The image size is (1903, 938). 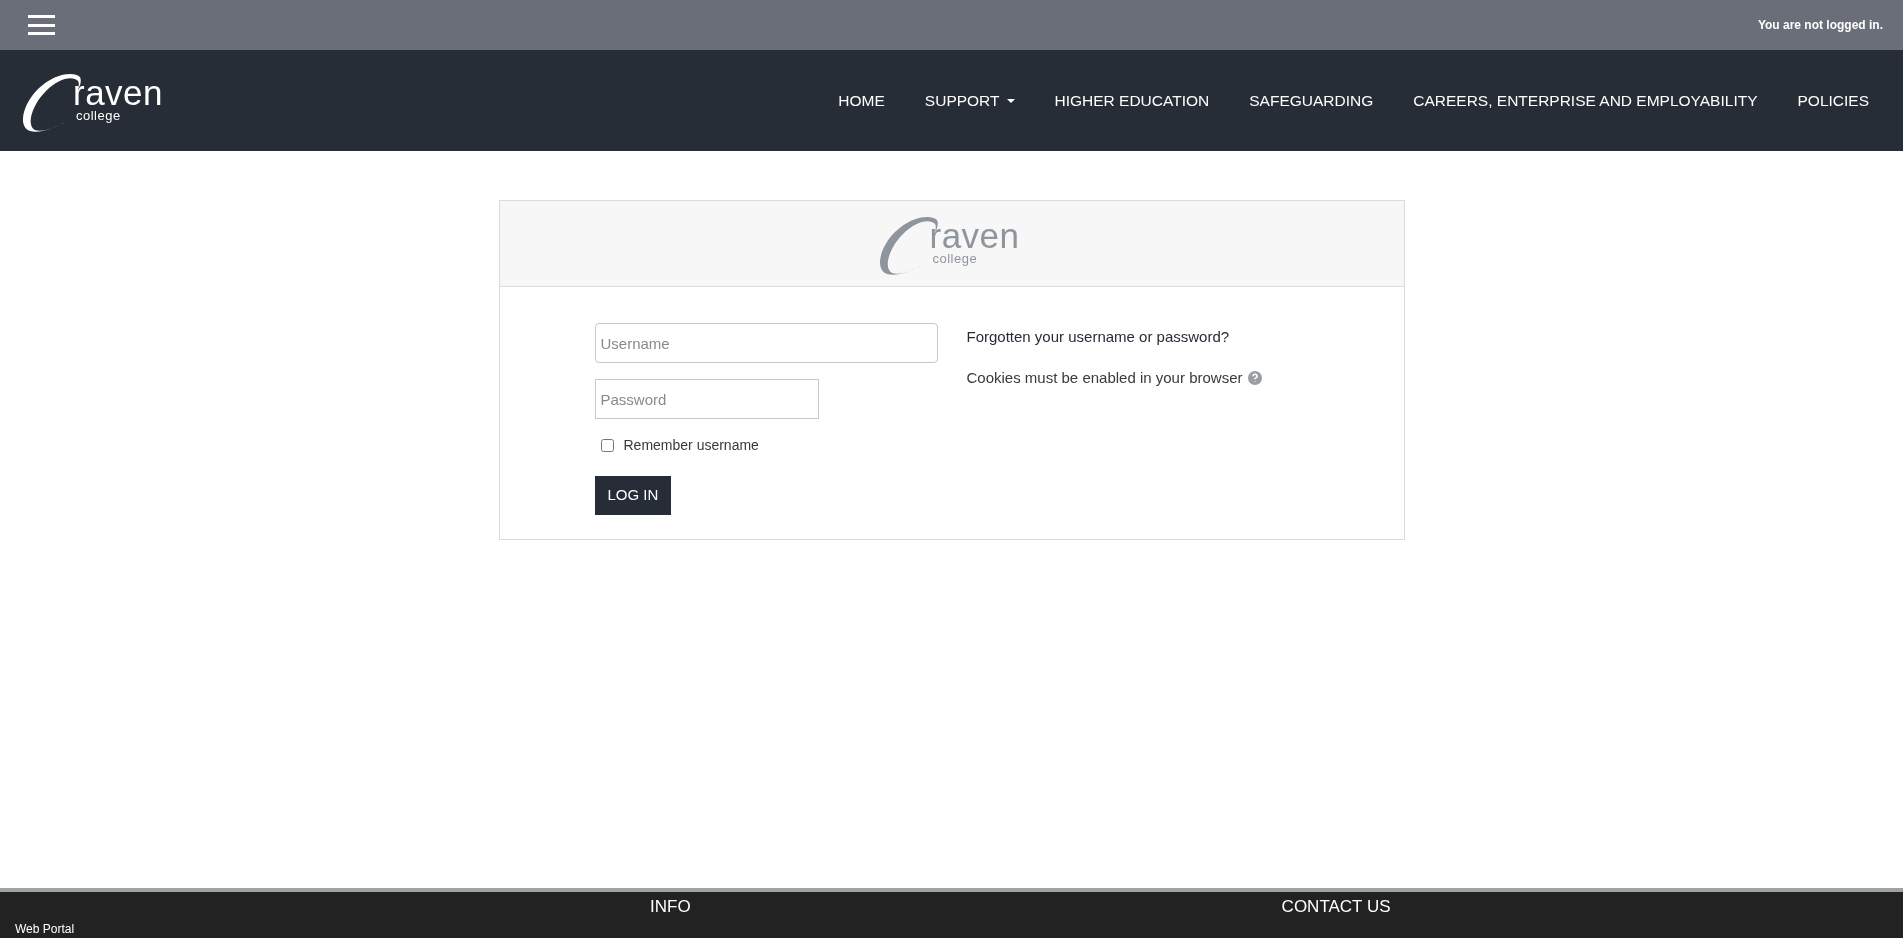 I want to click on nav-link: HIGHER EDUCATION, so click(x=1132, y=100).